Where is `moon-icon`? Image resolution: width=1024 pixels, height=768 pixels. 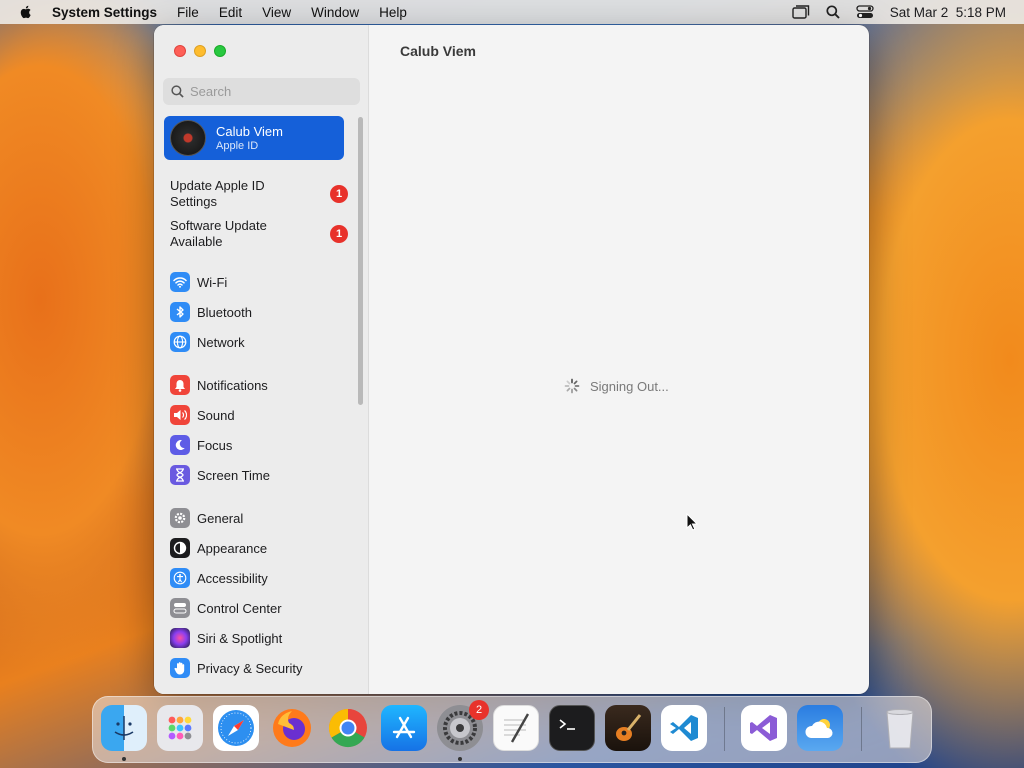 moon-icon is located at coordinates (180, 445).